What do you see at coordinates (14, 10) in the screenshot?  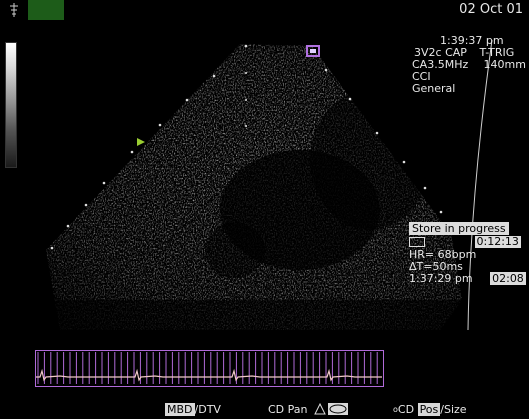 I see `logo-icon` at bounding box center [14, 10].